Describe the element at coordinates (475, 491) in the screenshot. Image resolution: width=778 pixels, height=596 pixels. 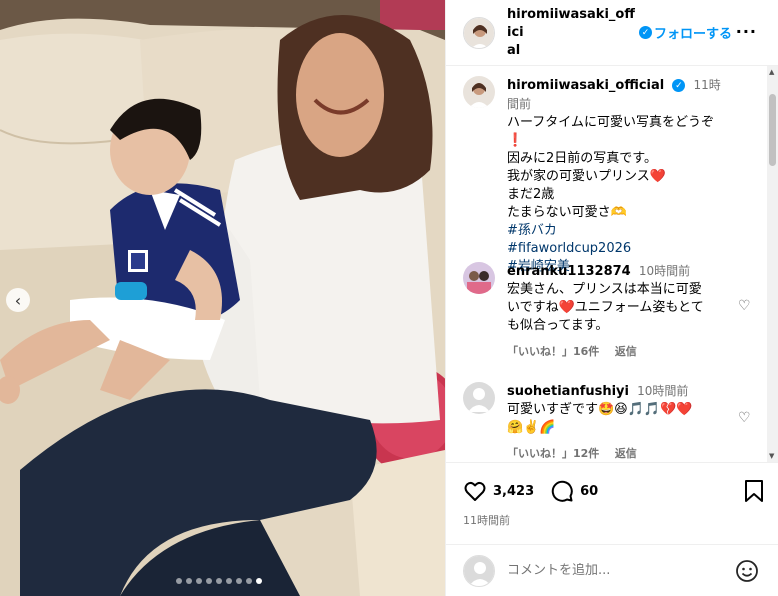
I see `heart-icon` at that location.